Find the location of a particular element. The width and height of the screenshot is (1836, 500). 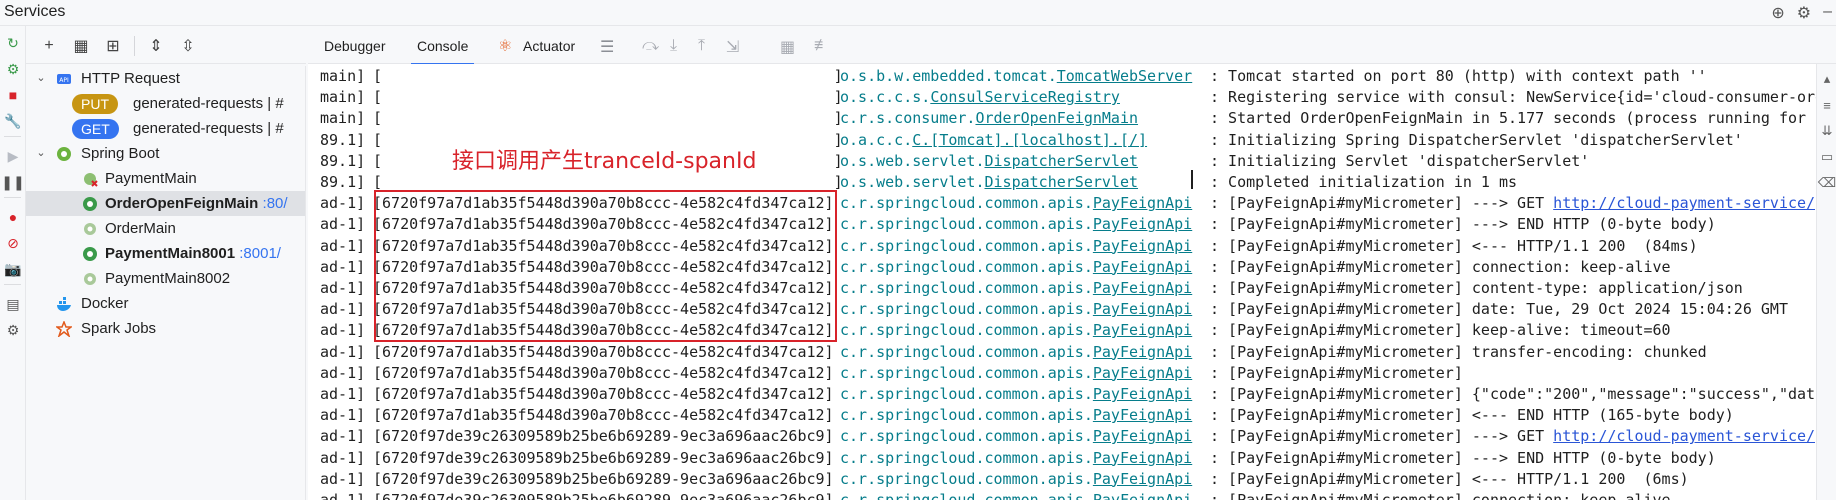

tree-item-order-openfeign-main: OrderOpenFeignMain :80/ is located at coordinates (165, 203).